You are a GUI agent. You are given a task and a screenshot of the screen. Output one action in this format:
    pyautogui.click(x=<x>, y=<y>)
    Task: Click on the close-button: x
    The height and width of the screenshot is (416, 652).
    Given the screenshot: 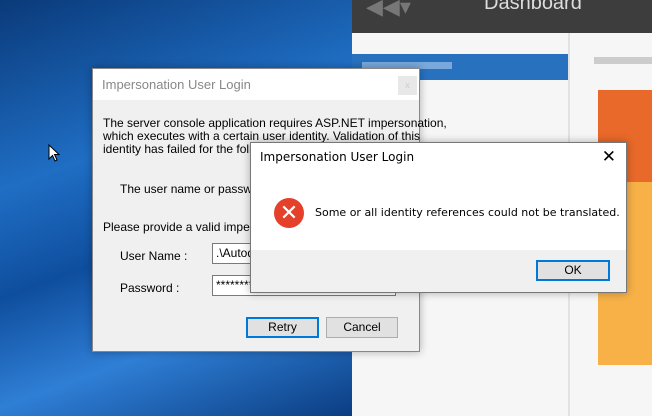 What is the action you would take?
    pyautogui.click(x=407, y=85)
    